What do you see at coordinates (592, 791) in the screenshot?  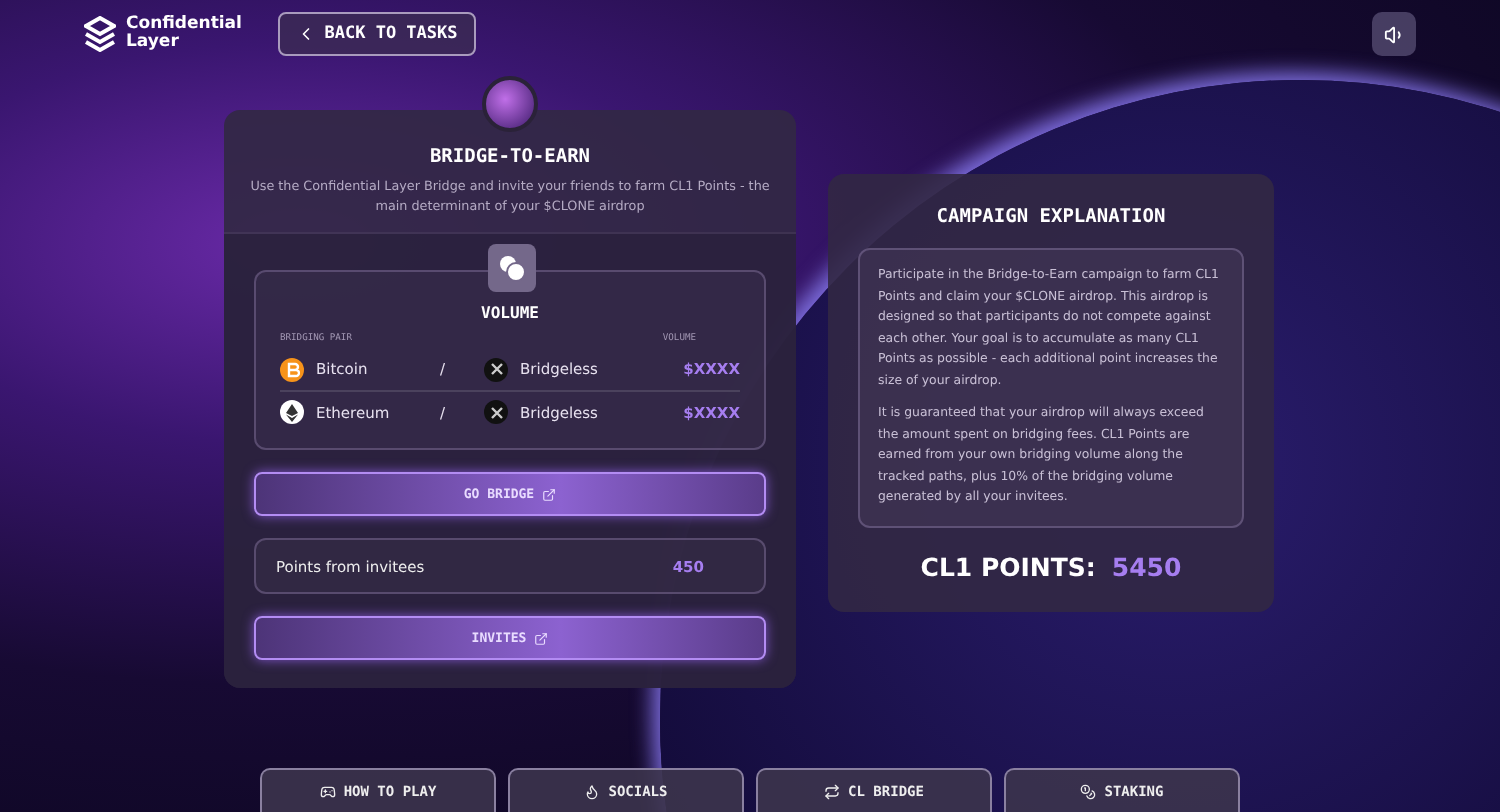 I see `flame-icon` at bounding box center [592, 791].